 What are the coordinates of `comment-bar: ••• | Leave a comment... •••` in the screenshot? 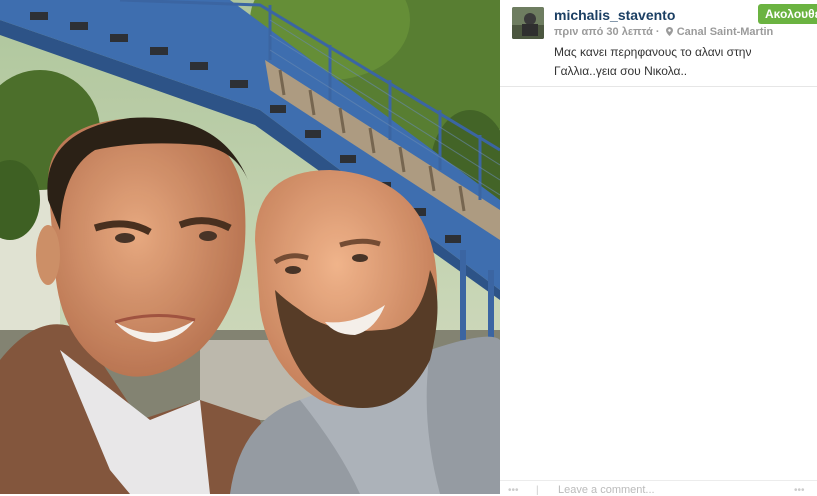 It's located at (658, 488).